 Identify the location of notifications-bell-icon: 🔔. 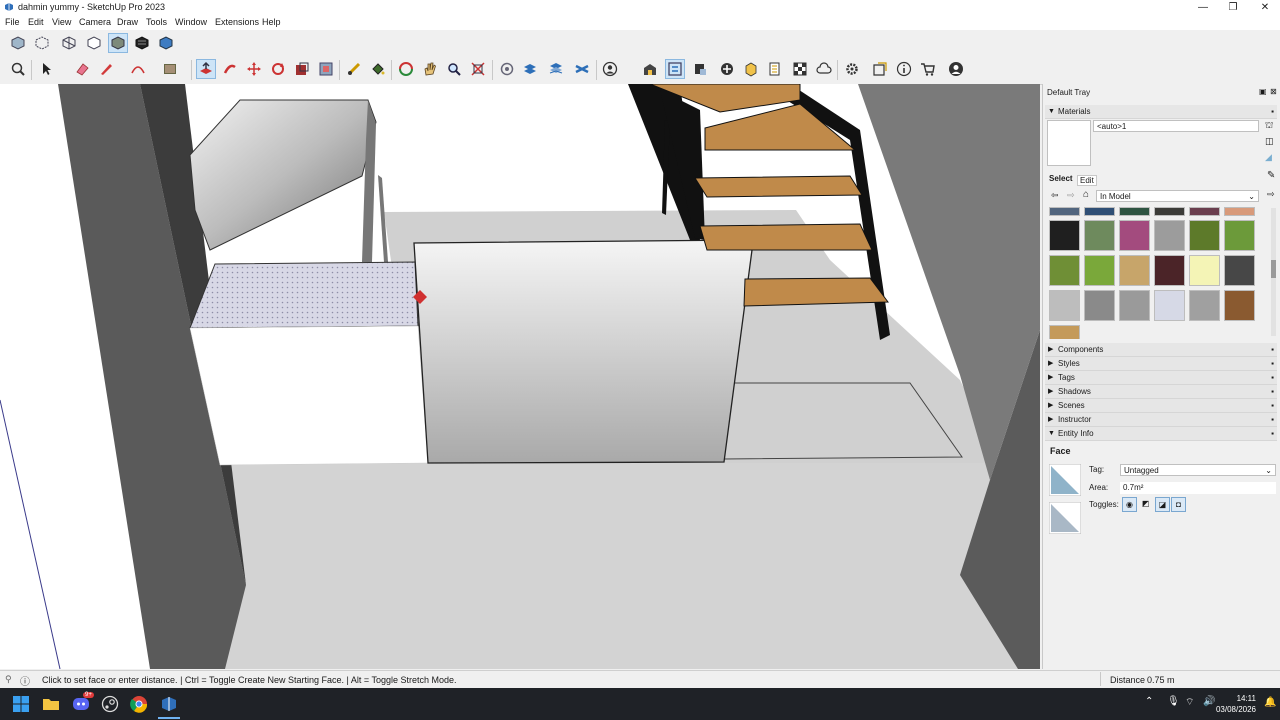
(1270, 702).